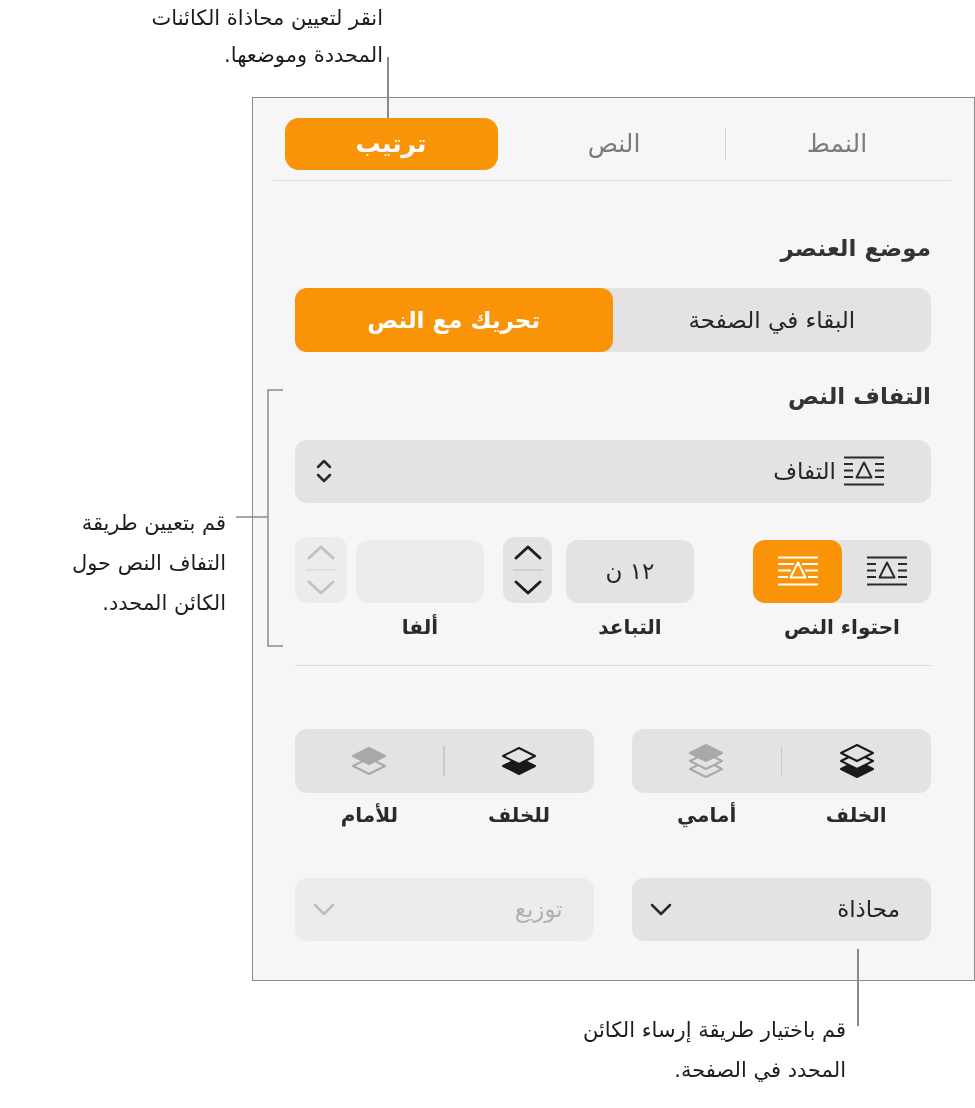  What do you see at coordinates (420, 626) in the screenshot?
I see `field-label: ألفا` at bounding box center [420, 626].